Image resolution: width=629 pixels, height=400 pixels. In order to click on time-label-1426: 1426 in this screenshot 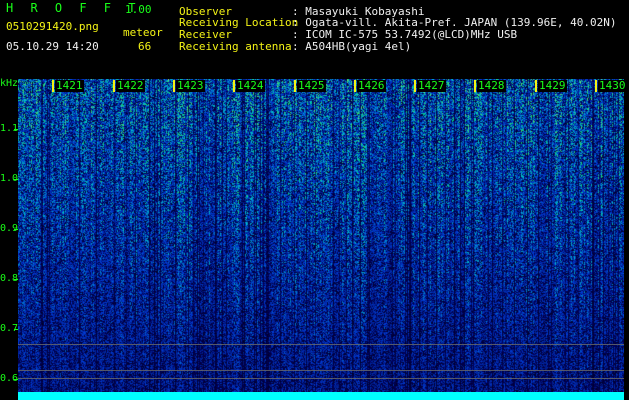, I will do `click(371, 85)`.